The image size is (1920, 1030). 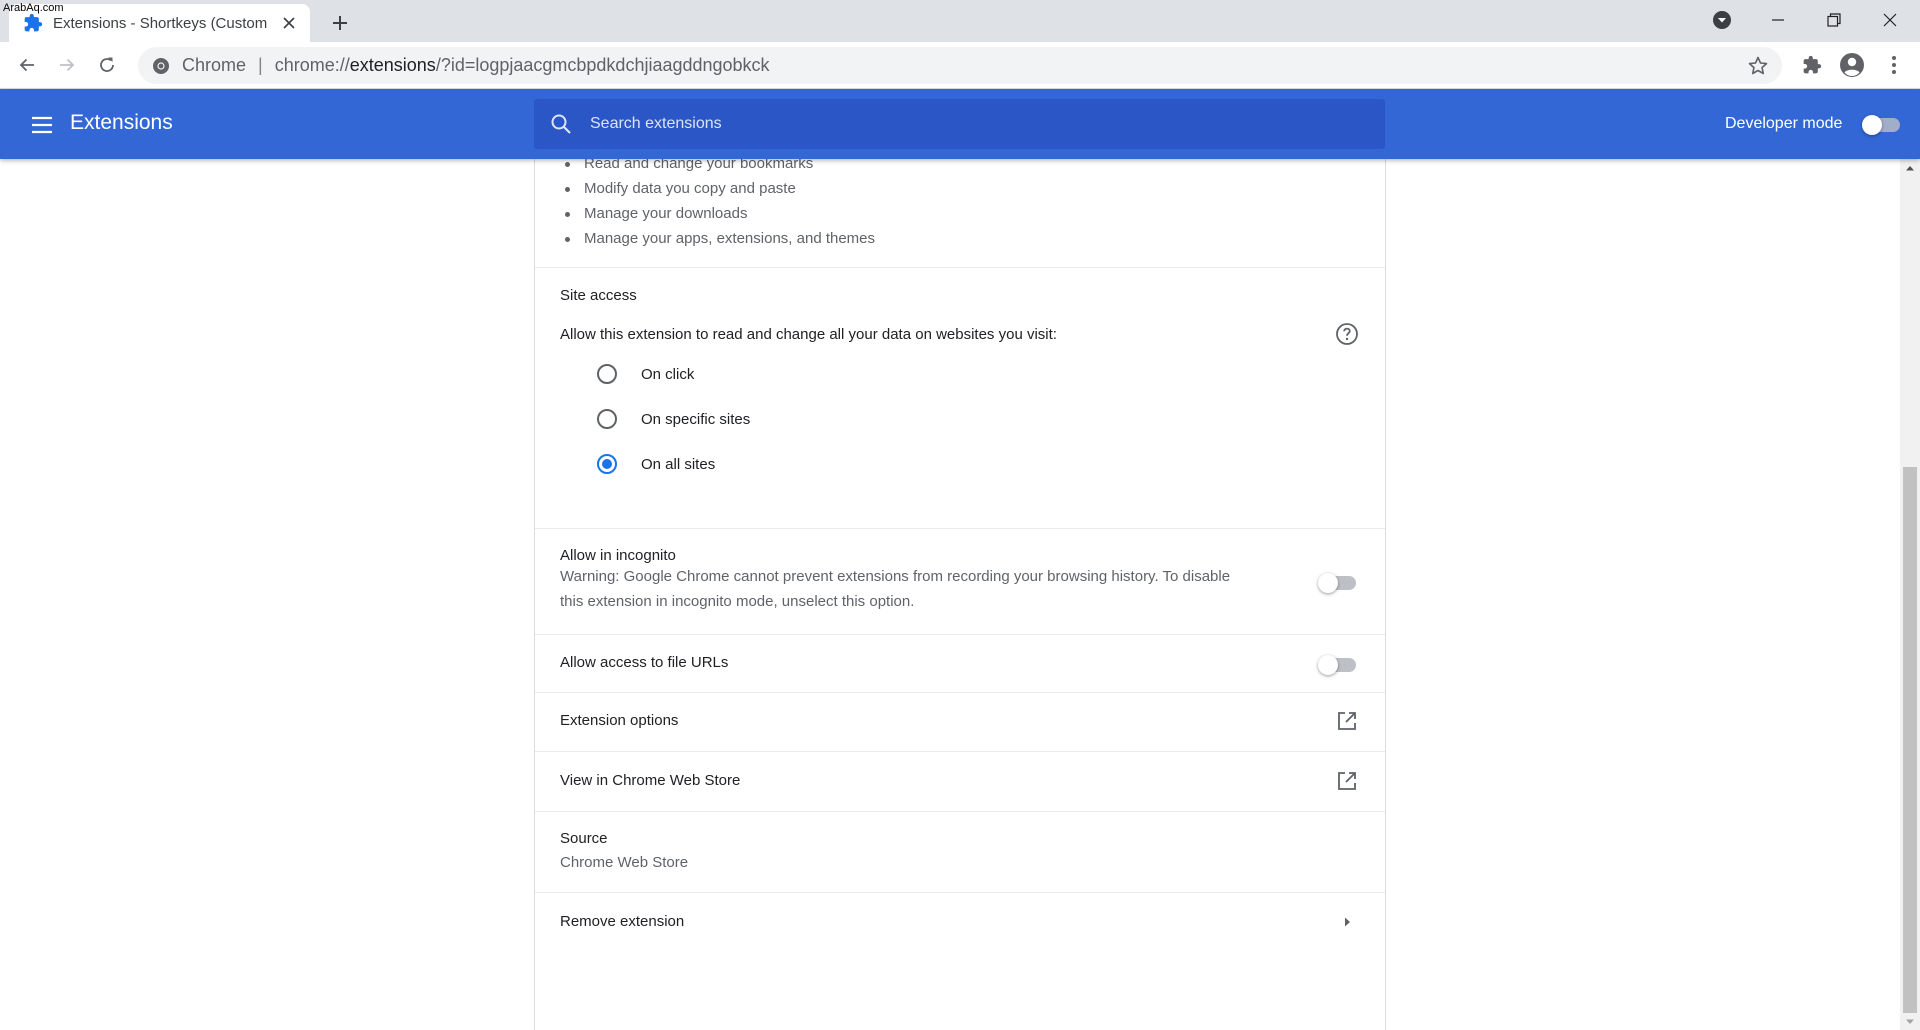 What do you see at coordinates (1784, 123) in the screenshot?
I see `developer-mode-label: Developer mode` at bounding box center [1784, 123].